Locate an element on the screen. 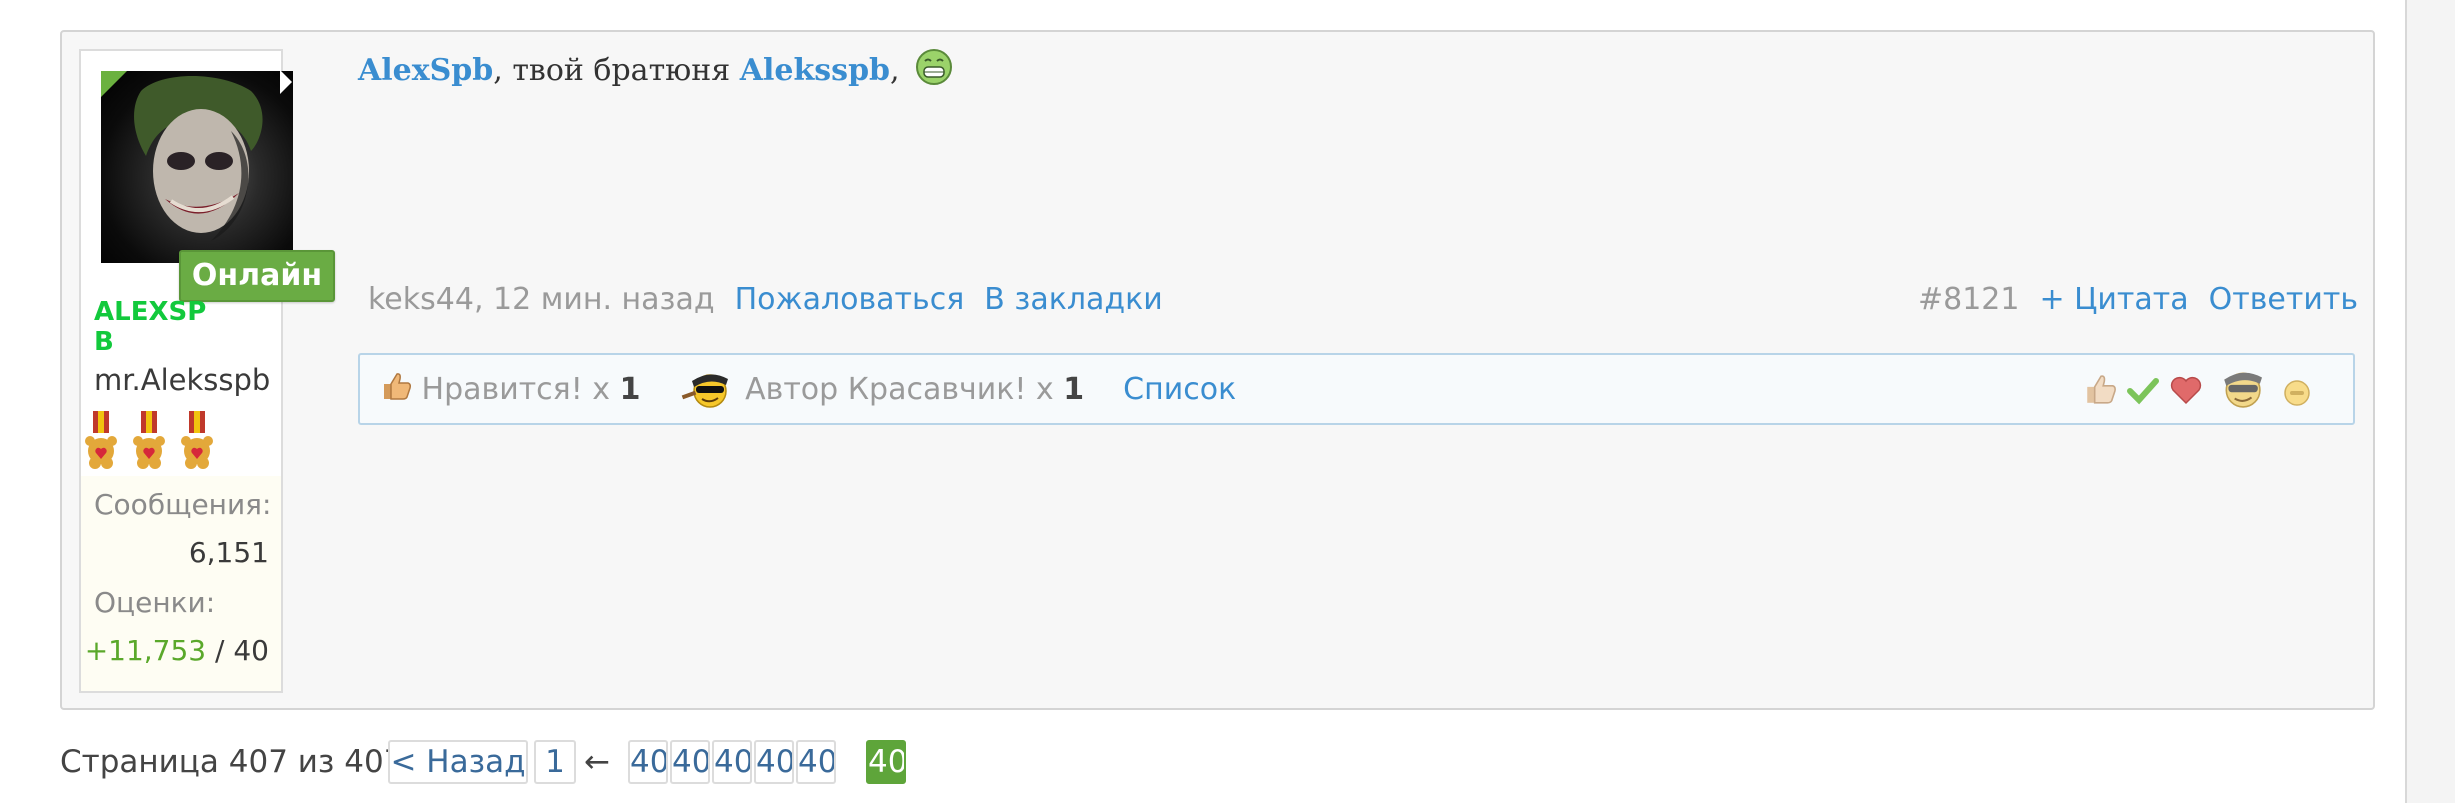 The width and height of the screenshot is (2455, 803). message-text: , твой братюня is located at coordinates (616, 70).